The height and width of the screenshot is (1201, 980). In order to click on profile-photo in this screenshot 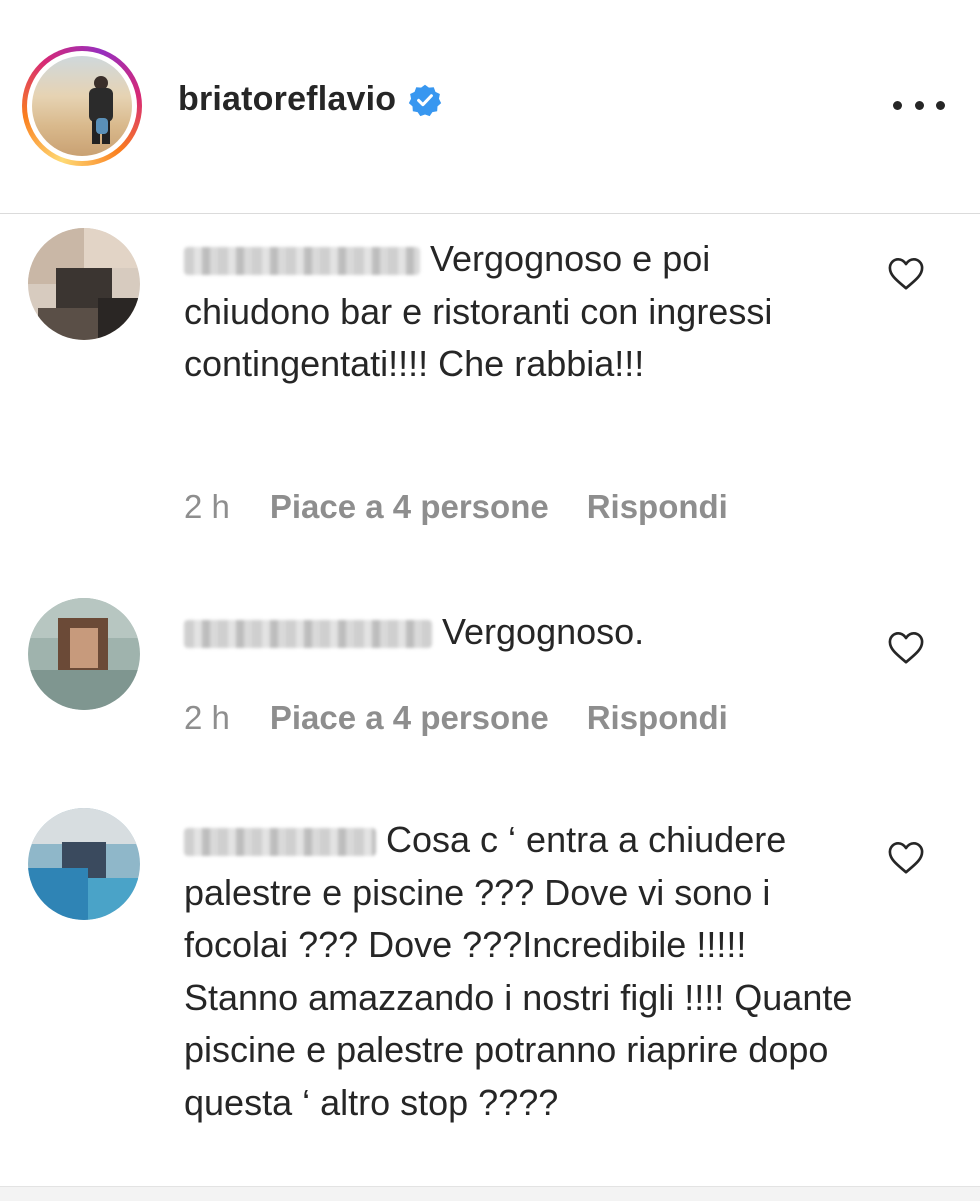, I will do `click(82, 106)`.